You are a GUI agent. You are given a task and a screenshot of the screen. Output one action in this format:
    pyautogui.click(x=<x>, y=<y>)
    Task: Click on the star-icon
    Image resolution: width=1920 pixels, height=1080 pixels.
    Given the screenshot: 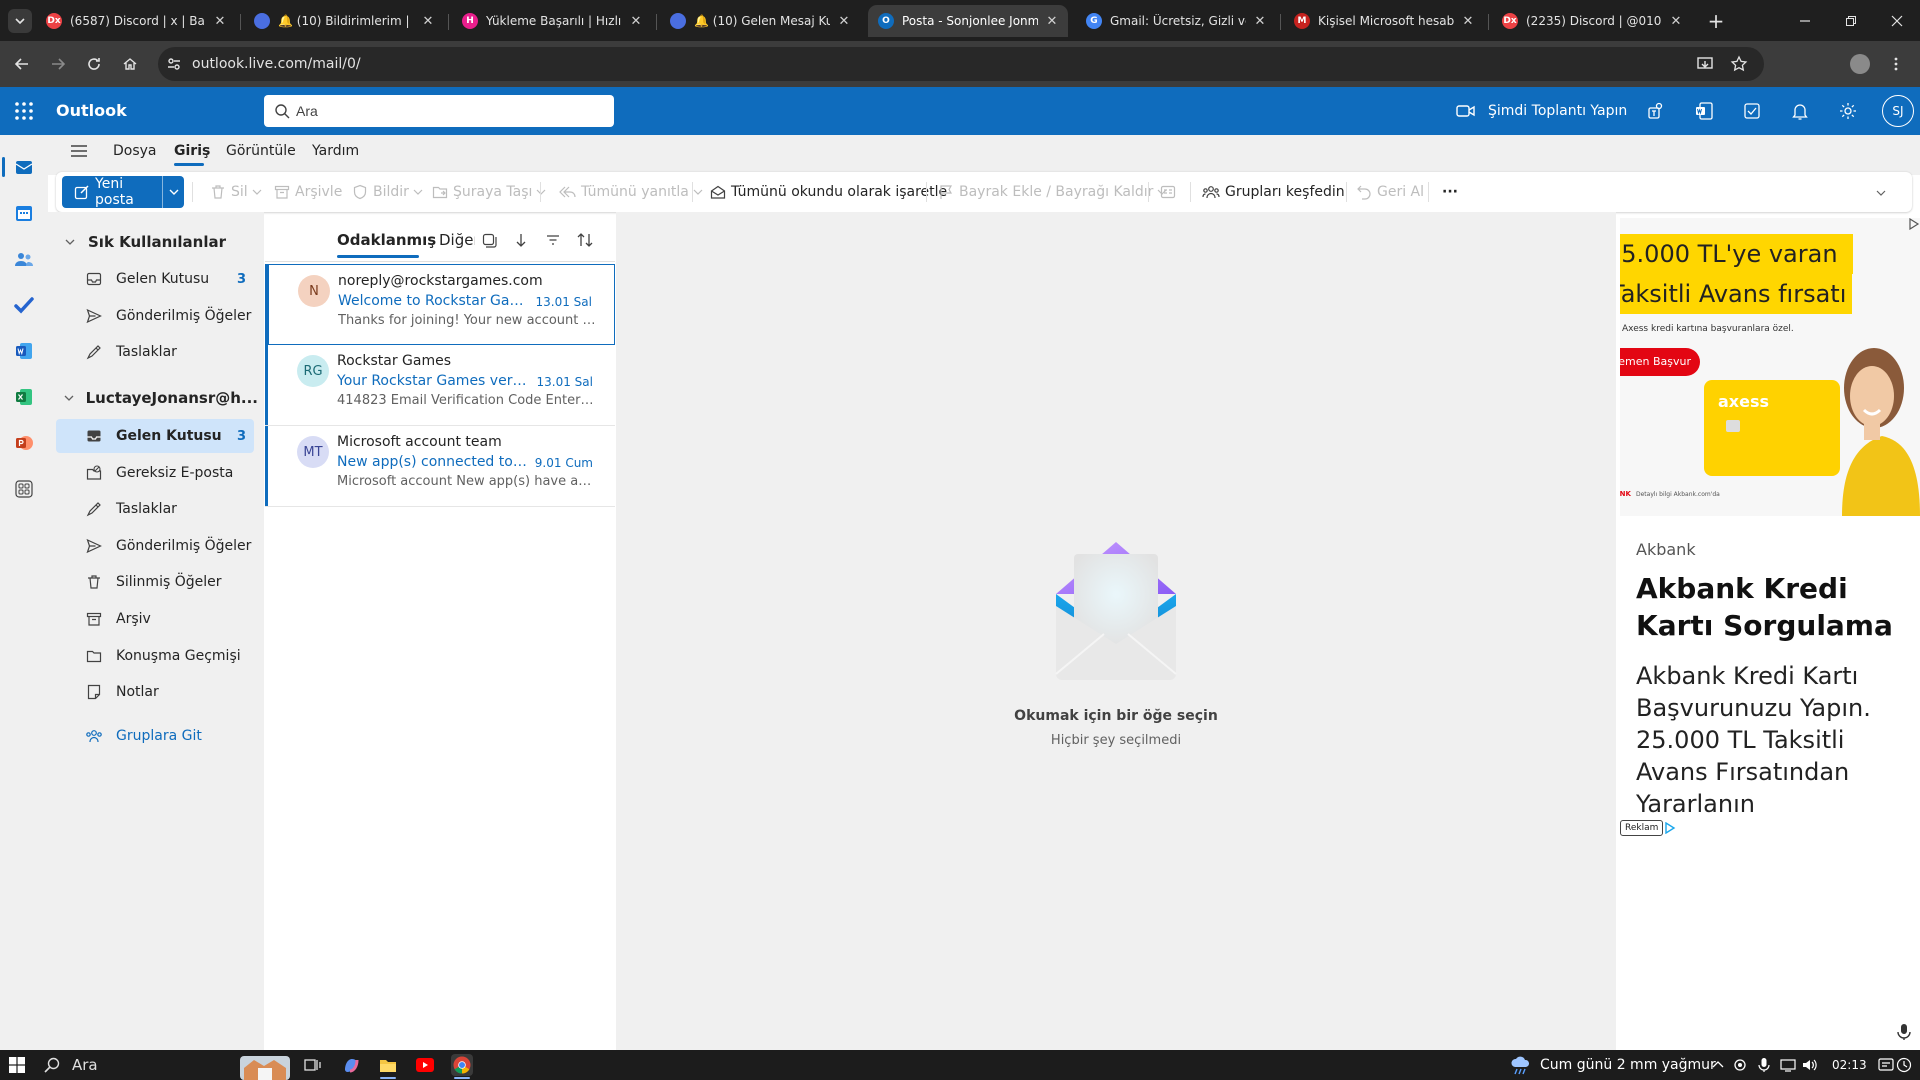 What is the action you would take?
    pyautogui.click(x=1739, y=64)
    